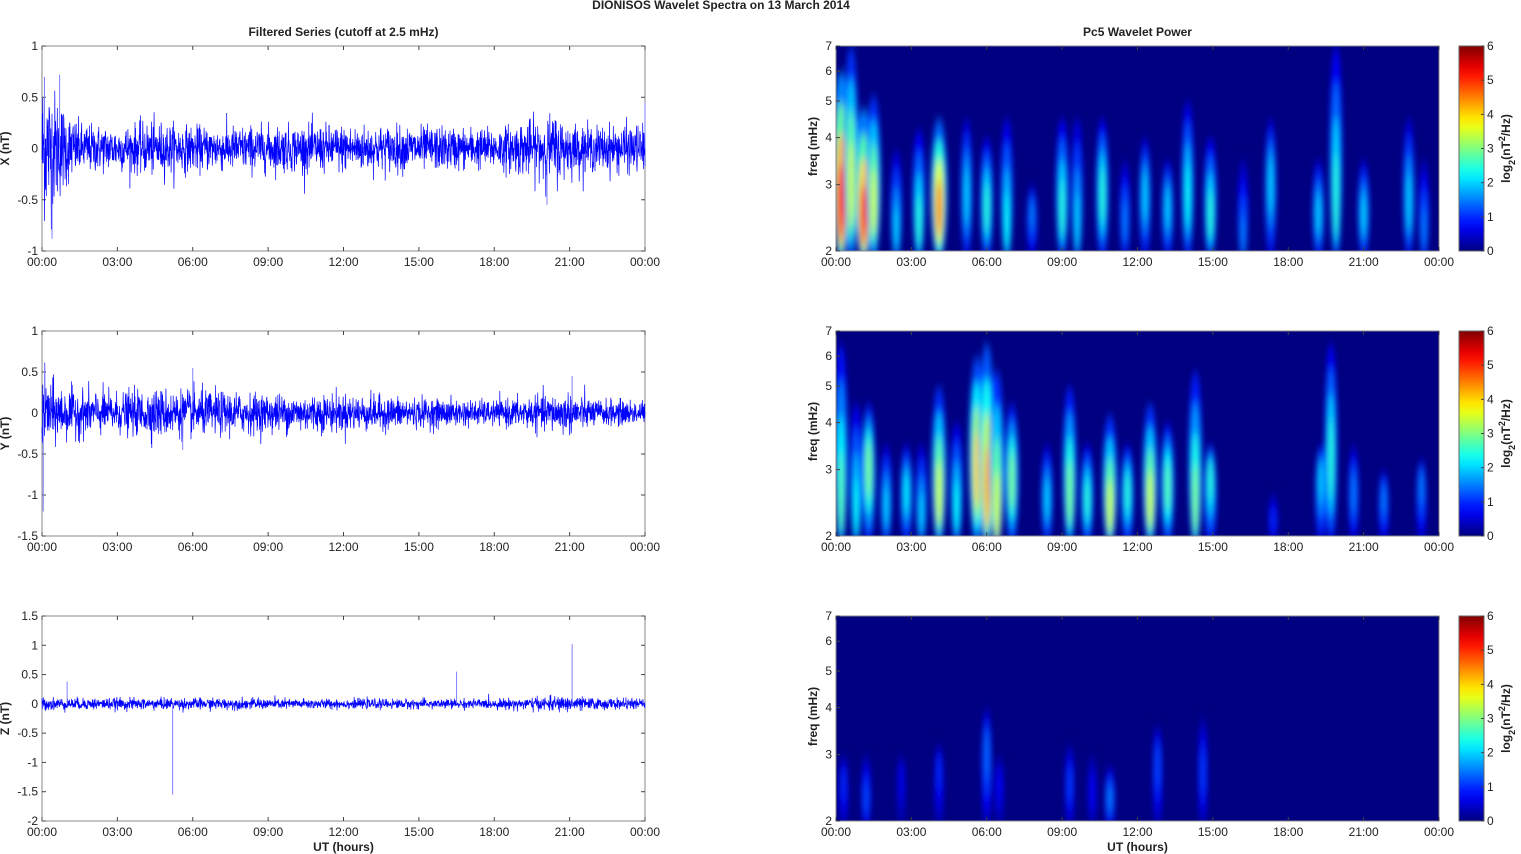  Describe the element at coordinates (1490, 331) in the screenshot. I see `colorbar-tick-label: 6` at that location.